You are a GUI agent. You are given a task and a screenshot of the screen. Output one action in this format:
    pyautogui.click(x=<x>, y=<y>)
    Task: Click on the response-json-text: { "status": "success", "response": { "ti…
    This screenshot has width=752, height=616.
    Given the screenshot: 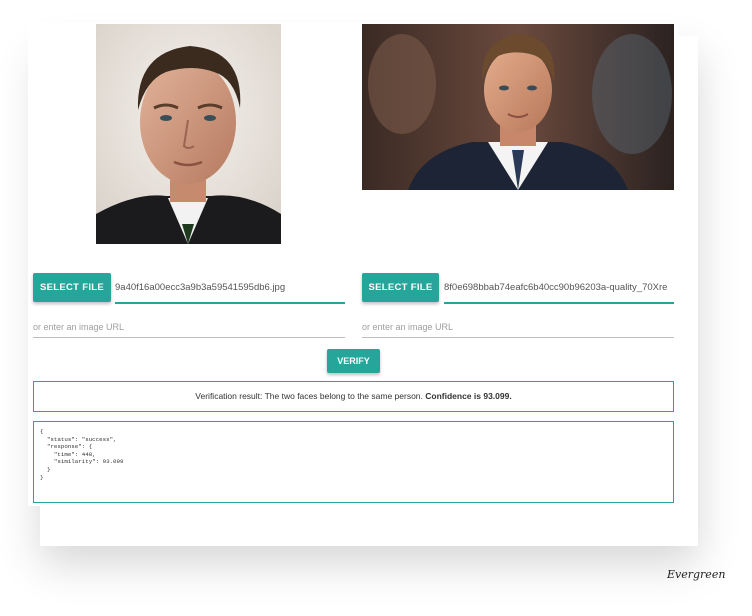 What is the action you would take?
    pyautogui.click(x=82, y=454)
    